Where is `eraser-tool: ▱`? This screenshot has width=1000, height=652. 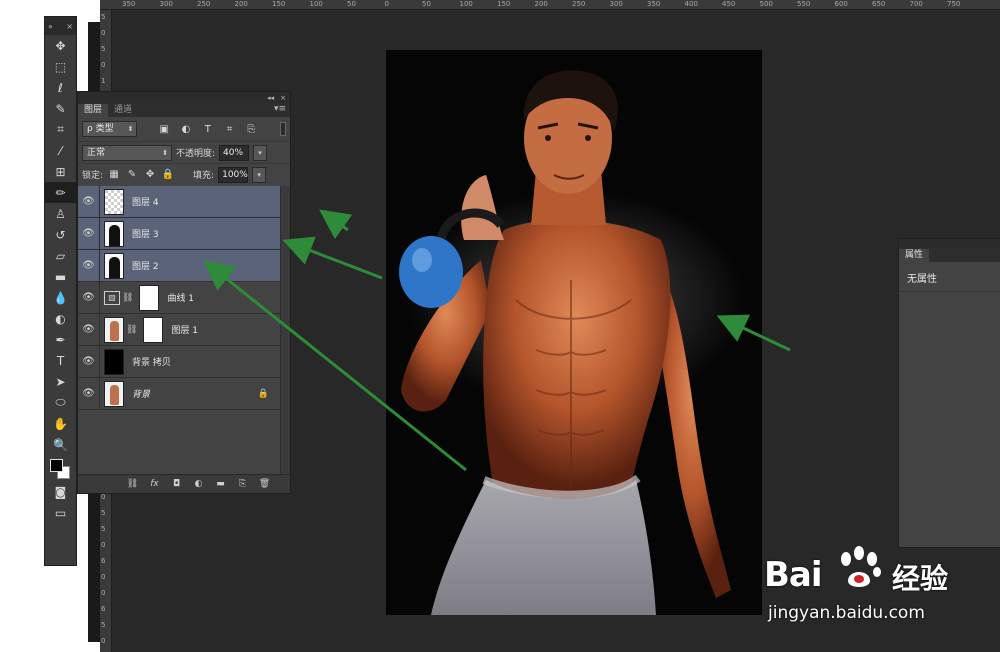 eraser-tool: ▱ is located at coordinates (60, 255).